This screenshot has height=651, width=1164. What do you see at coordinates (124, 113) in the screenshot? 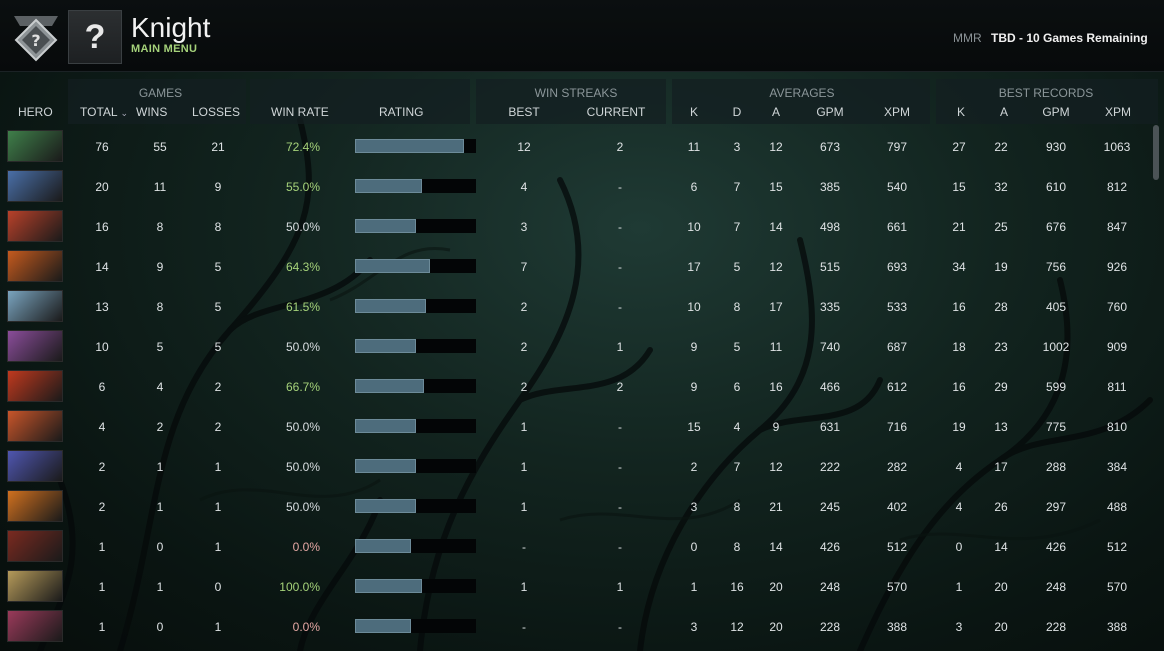
I see `chevron-down-icon: ⌄` at bounding box center [124, 113].